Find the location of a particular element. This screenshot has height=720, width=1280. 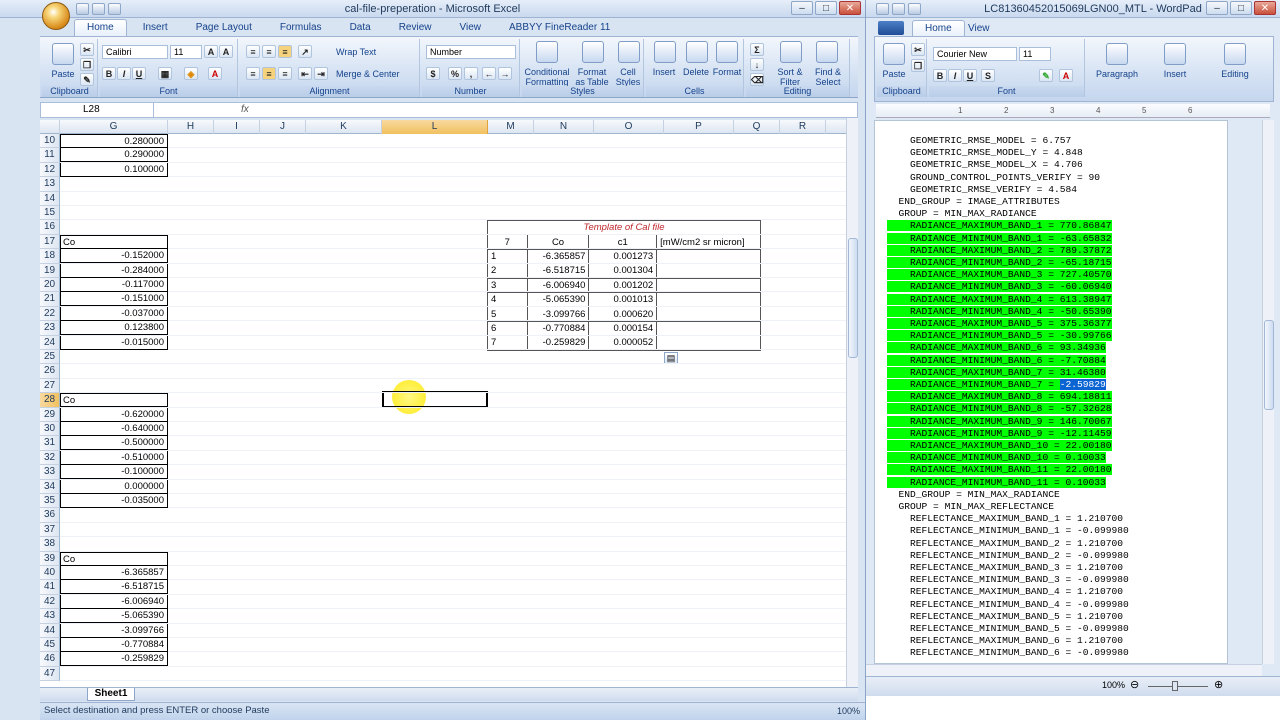

scroll-thumb is located at coordinates (853, 298).